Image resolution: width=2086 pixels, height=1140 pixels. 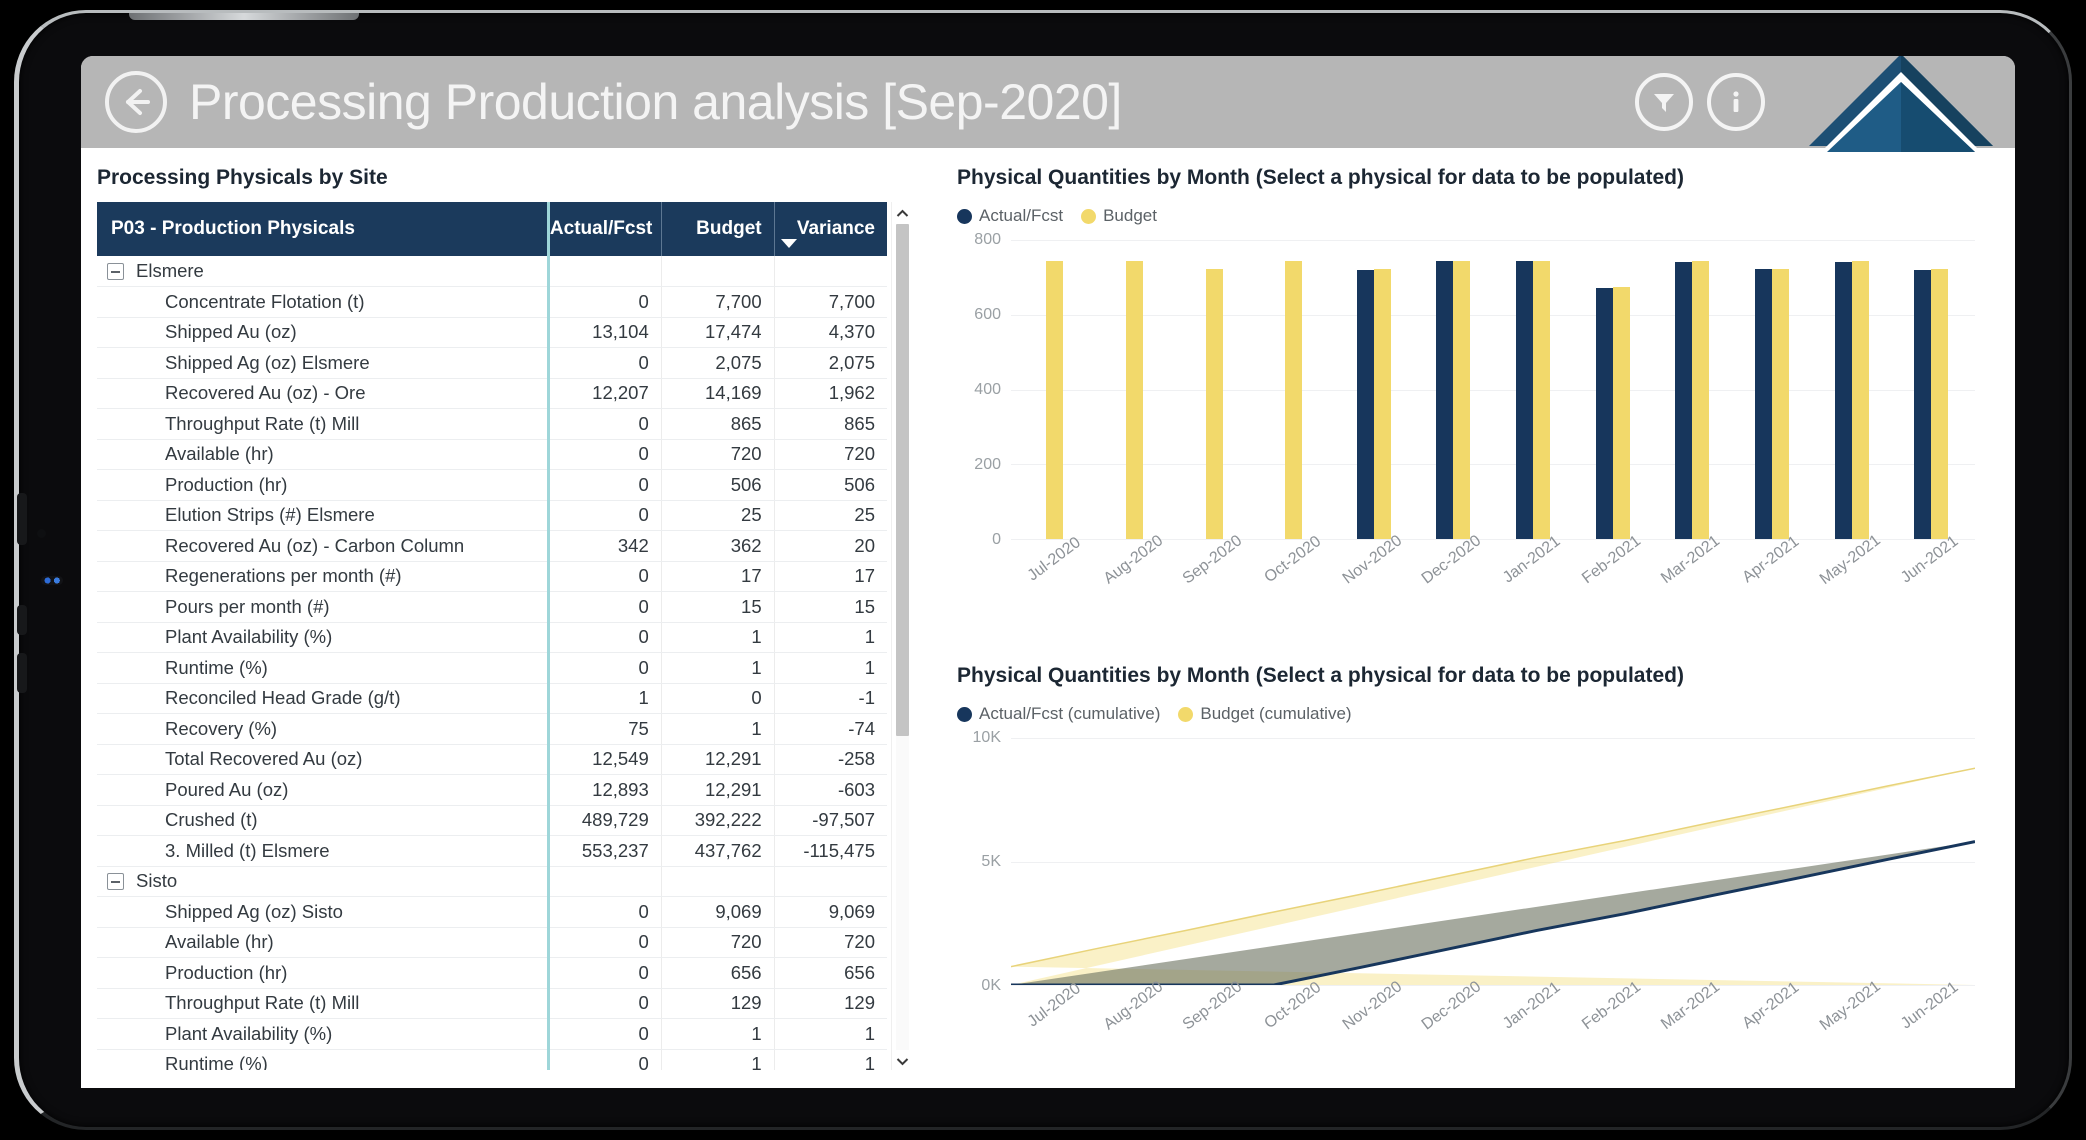 What do you see at coordinates (902, 480) in the screenshot?
I see `scrollbar-thumb` at bounding box center [902, 480].